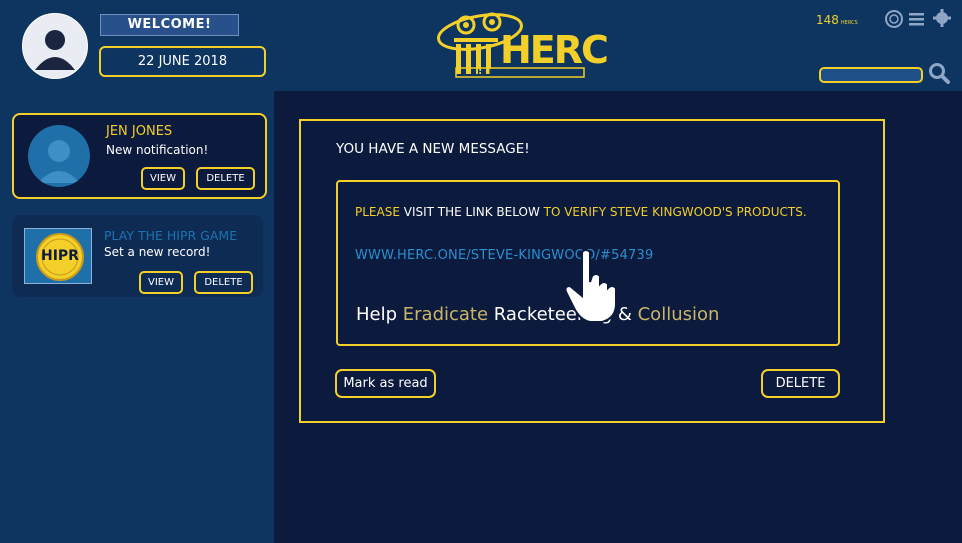 This screenshot has height=543, width=962. I want to click on hipr-badge: HIPR, so click(60, 256).